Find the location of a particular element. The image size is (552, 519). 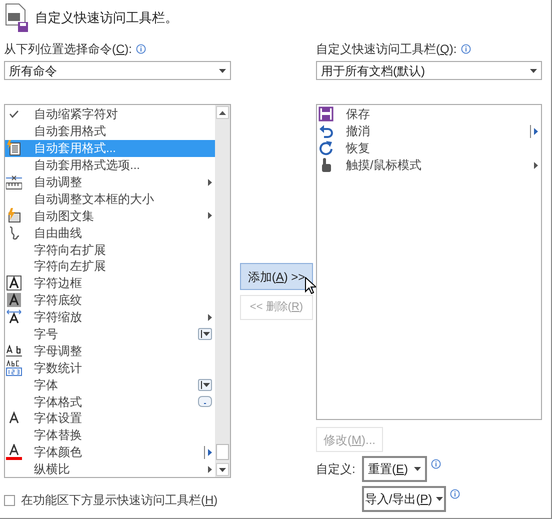

list-item: 自动图文集 is located at coordinates (110, 215).